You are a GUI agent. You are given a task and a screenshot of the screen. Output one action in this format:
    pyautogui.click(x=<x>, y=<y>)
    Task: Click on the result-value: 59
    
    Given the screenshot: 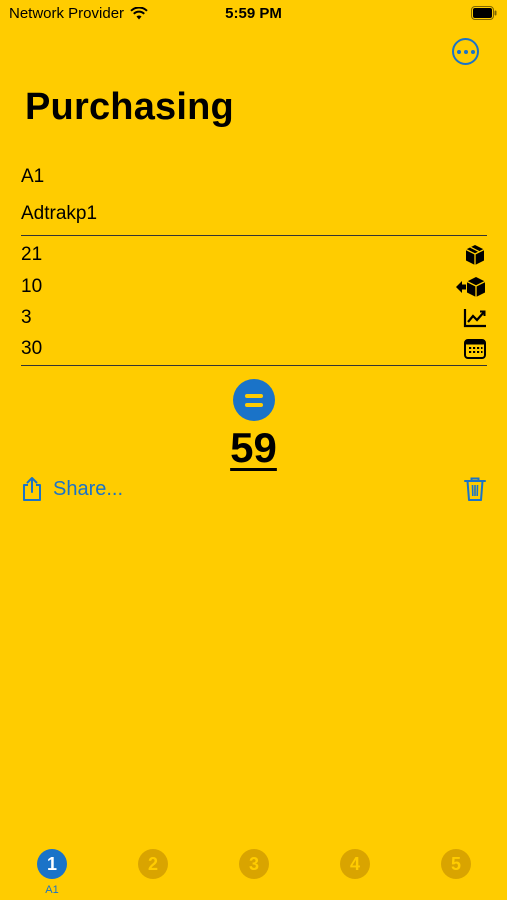 What is the action you would take?
    pyautogui.click(x=253, y=448)
    